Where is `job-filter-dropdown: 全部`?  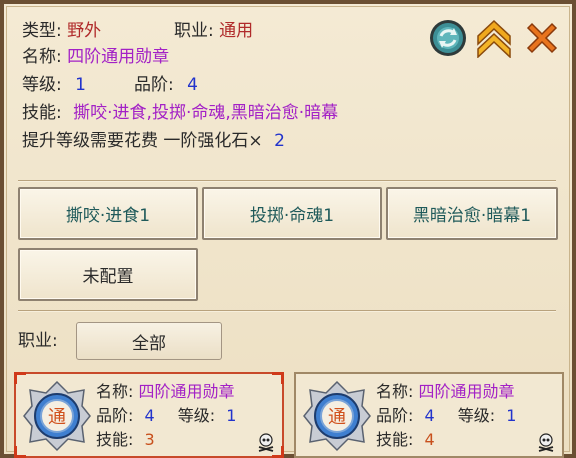 job-filter-dropdown: 全部 is located at coordinates (149, 341).